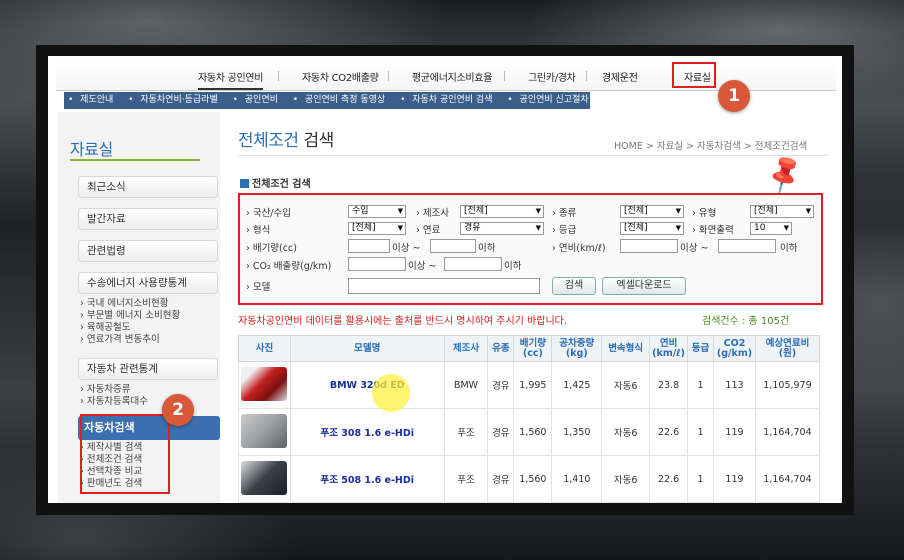 The image size is (904, 560). What do you see at coordinates (340, 76) in the screenshot?
I see `nav-co2: 자동차 CO2배출량` at bounding box center [340, 76].